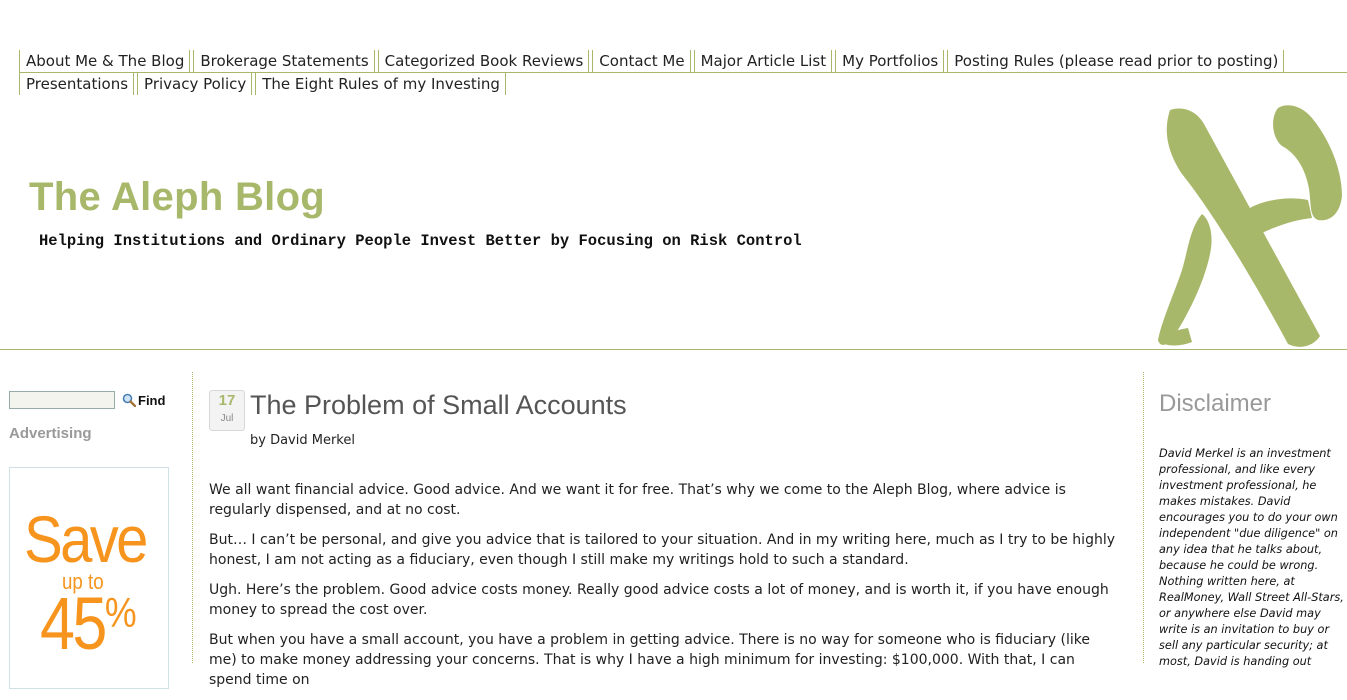  What do you see at coordinates (50, 433) in the screenshot?
I see `advertising-heading: Advertising` at bounding box center [50, 433].